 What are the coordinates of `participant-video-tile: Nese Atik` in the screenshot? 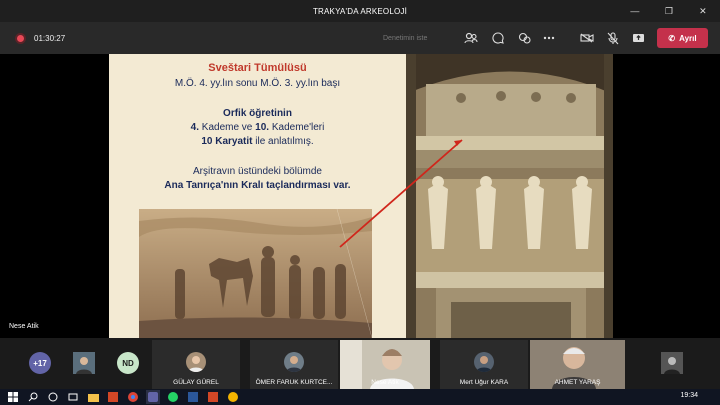 It's located at (385, 364).